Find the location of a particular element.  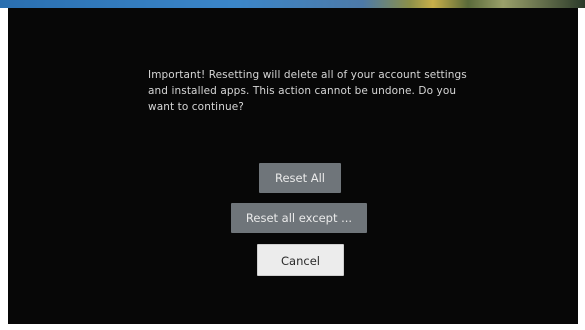

reset-all-button: Reset All is located at coordinates (300, 178).